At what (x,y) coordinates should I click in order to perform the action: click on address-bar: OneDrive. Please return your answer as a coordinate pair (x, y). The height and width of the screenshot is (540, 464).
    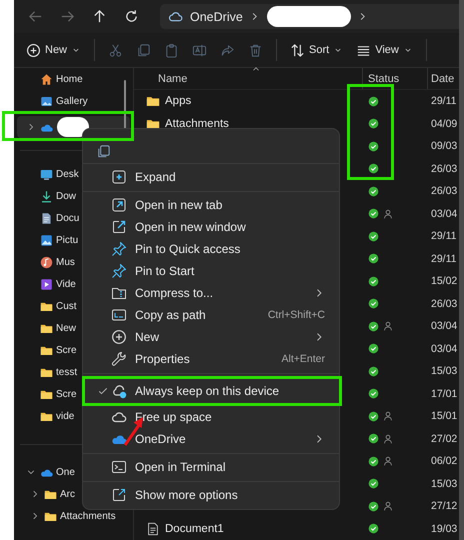
    Looking at the image, I should click on (309, 16).